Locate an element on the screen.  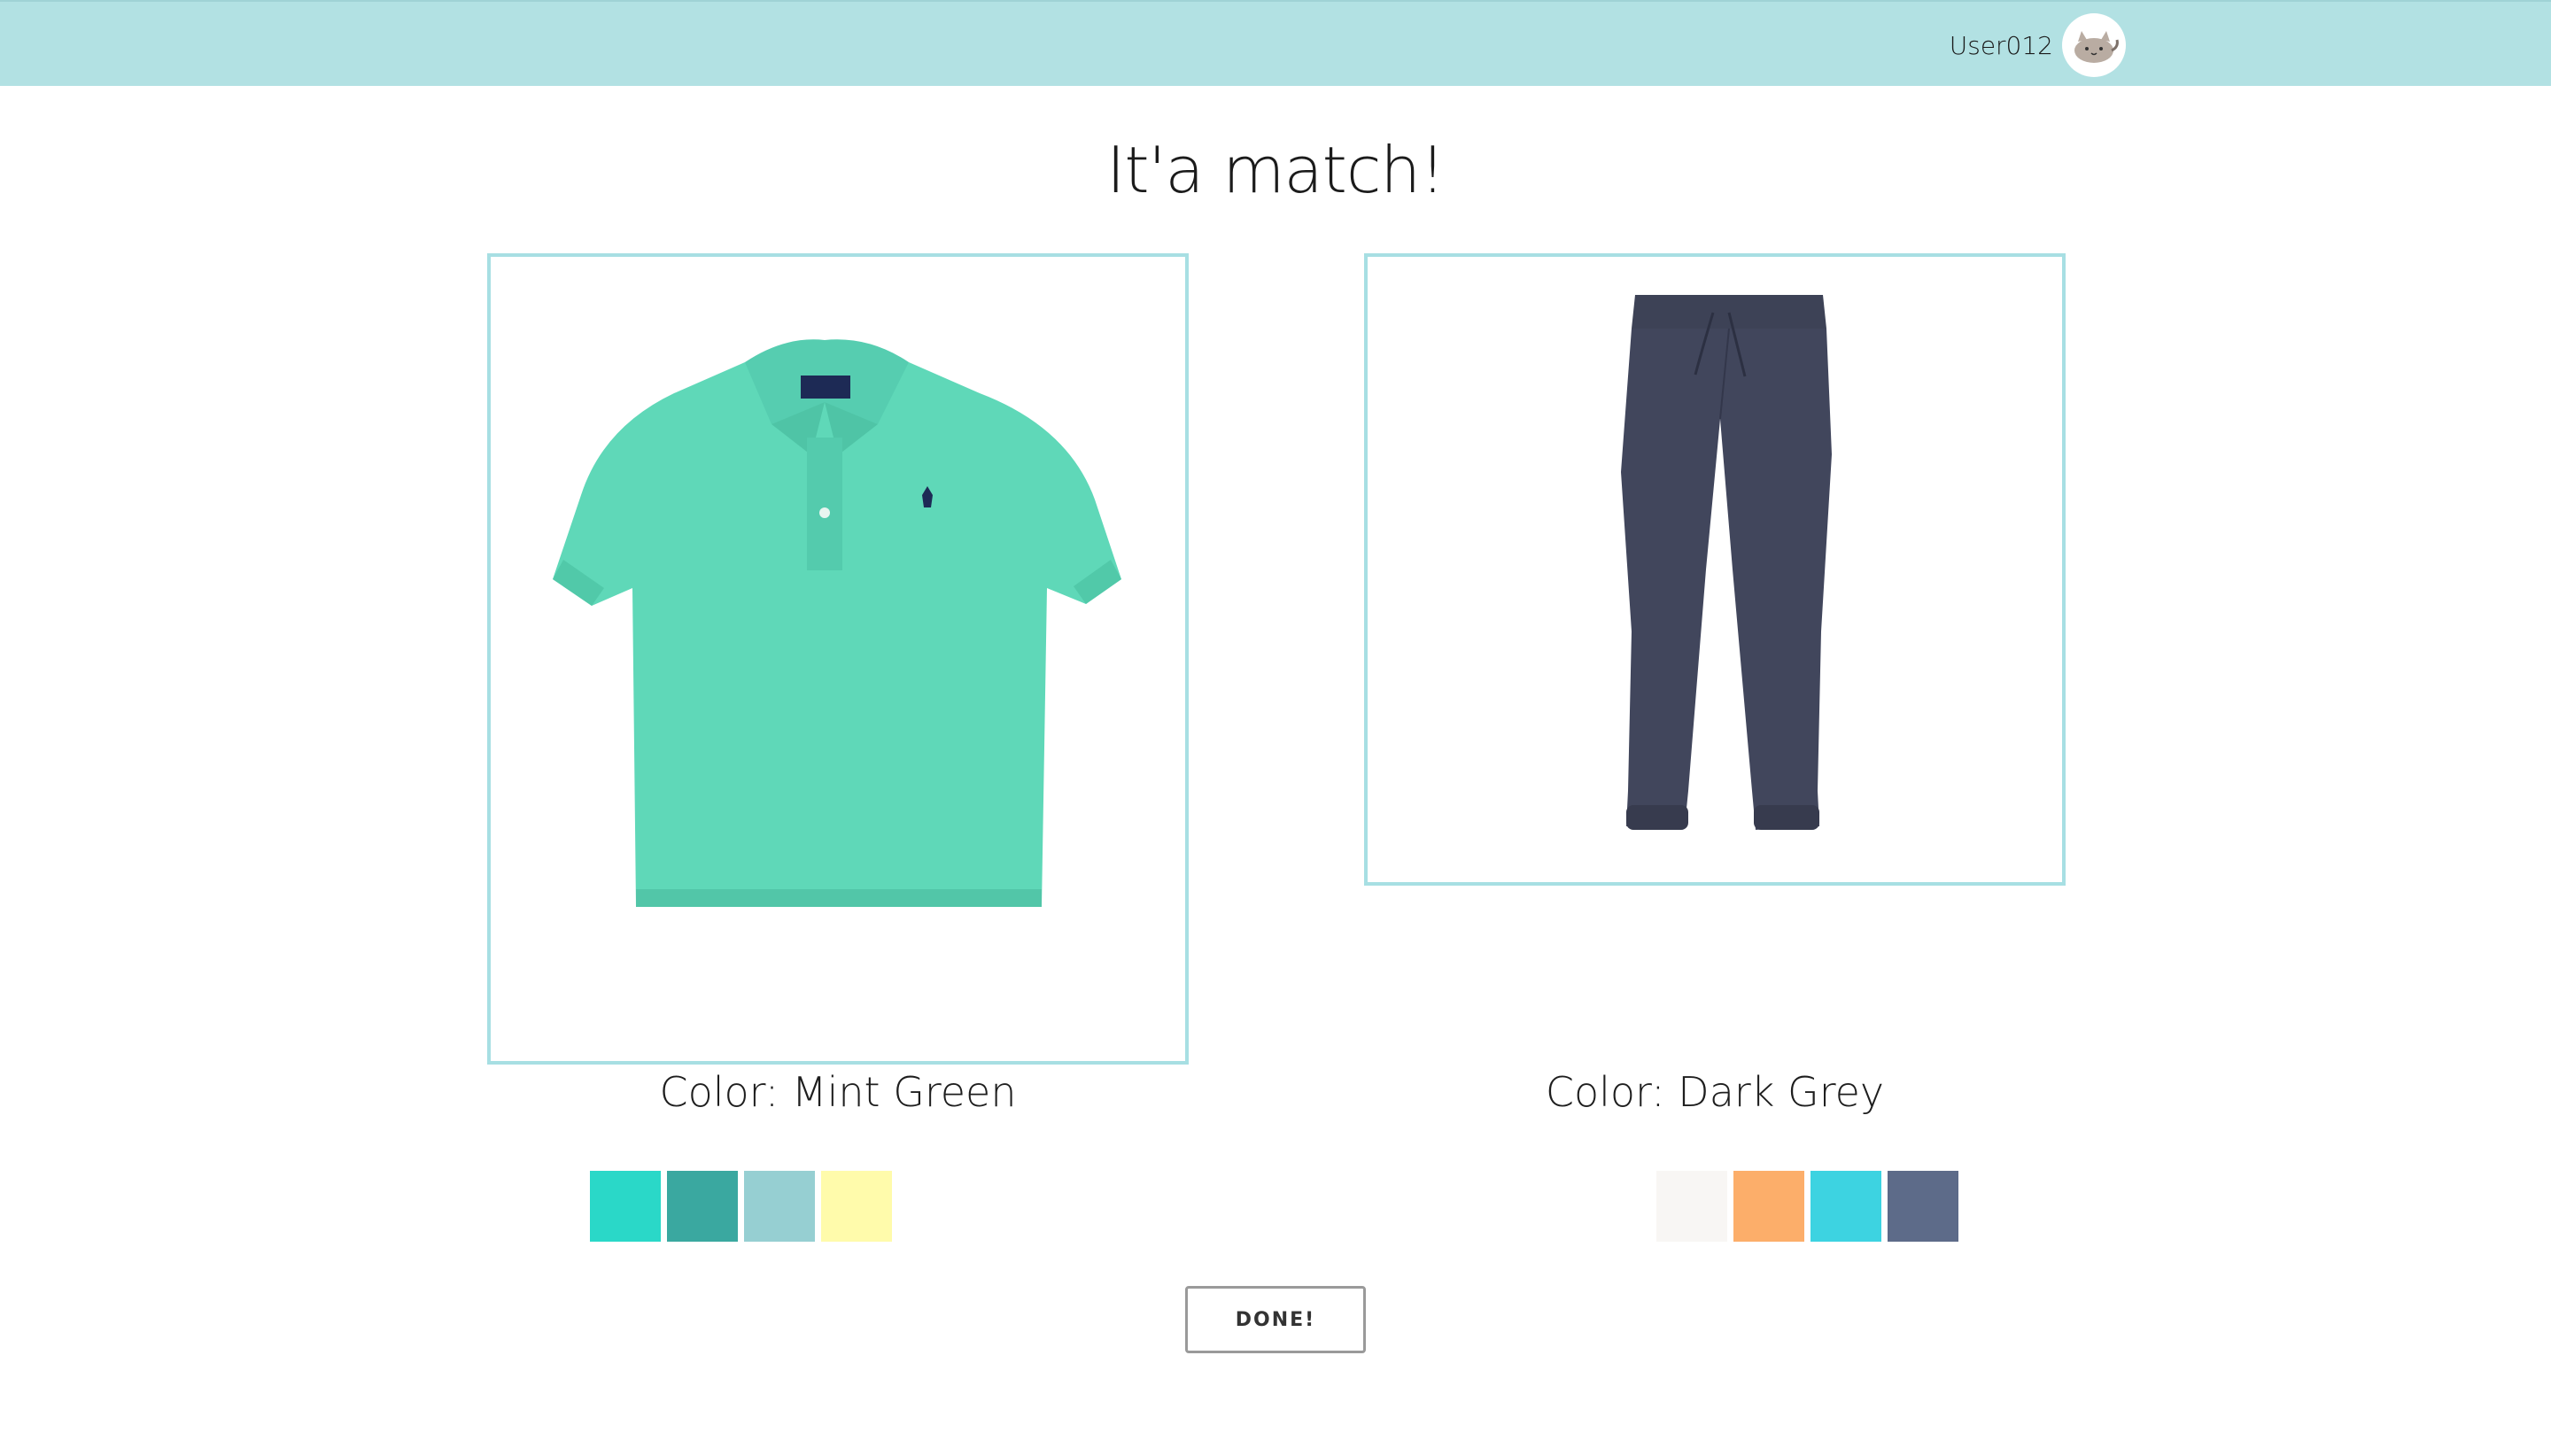
bottom-item-card is located at coordinates (1715, 569).